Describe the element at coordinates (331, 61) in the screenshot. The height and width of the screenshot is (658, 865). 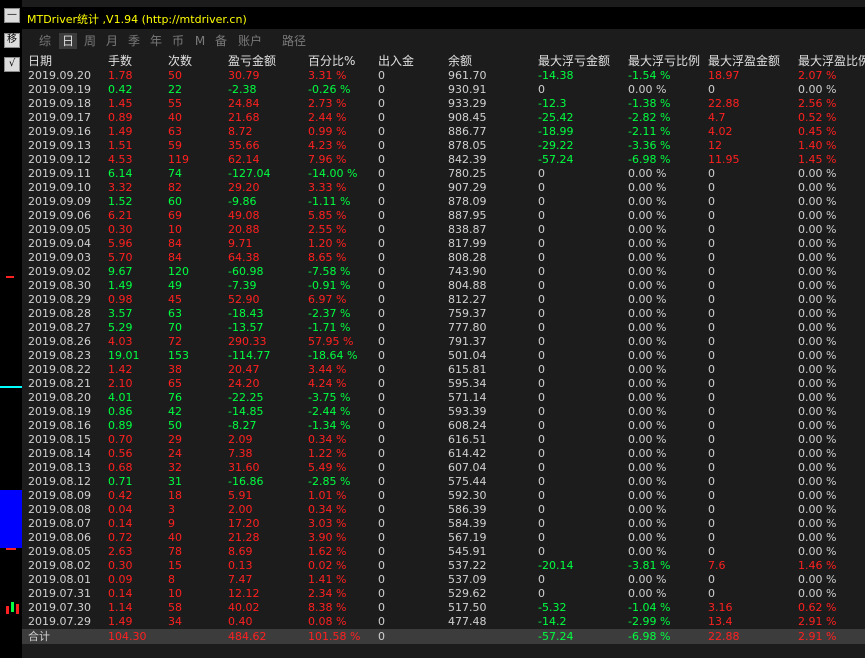
I see `column-header: 百分比%` at that location.